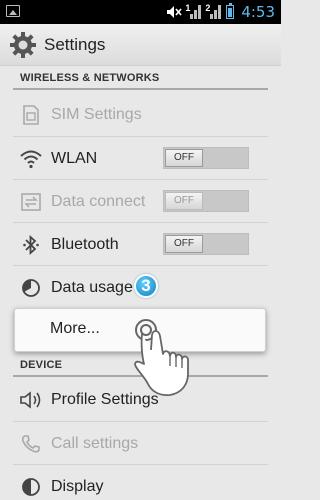 This screenshot has width=320, height=500. I want to click on action-bar: Settings, so click(140, 45).